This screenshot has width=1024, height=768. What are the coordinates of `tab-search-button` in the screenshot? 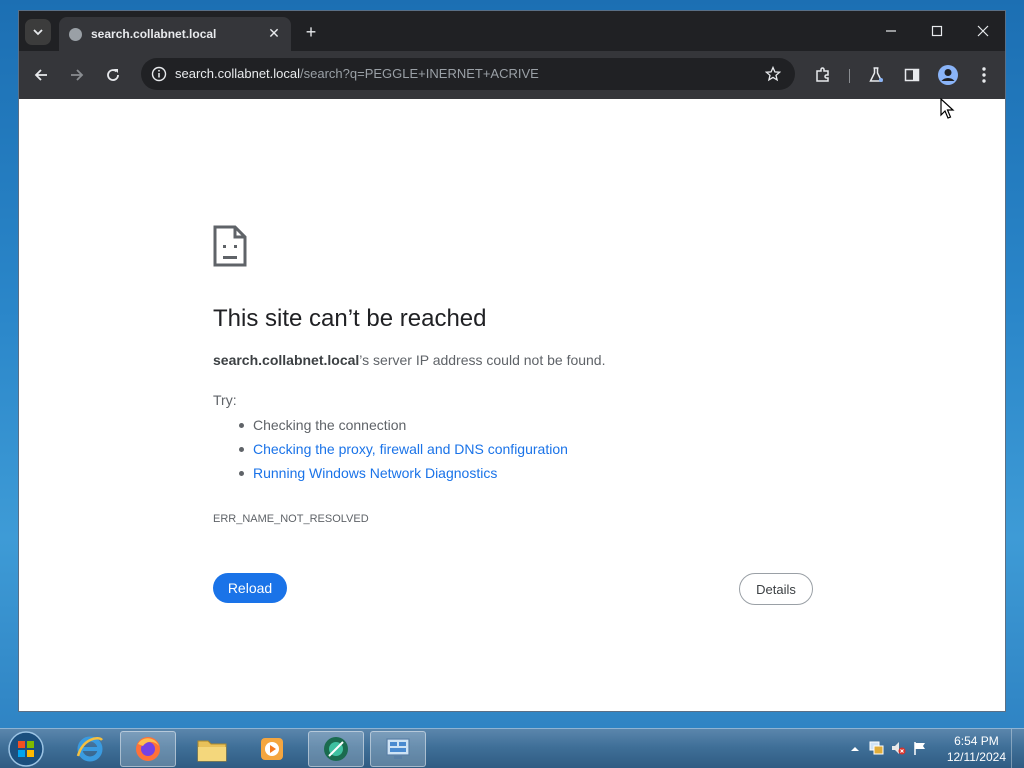 It's located at (38, 32).